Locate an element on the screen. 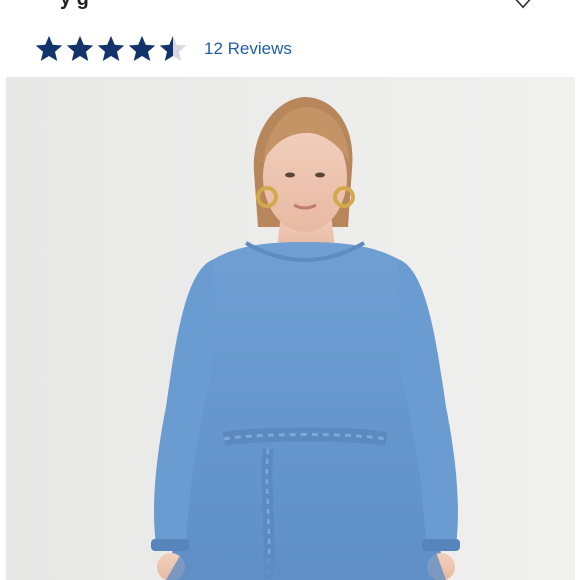  favorite-heart-icon is located at coordinates (523, 5).